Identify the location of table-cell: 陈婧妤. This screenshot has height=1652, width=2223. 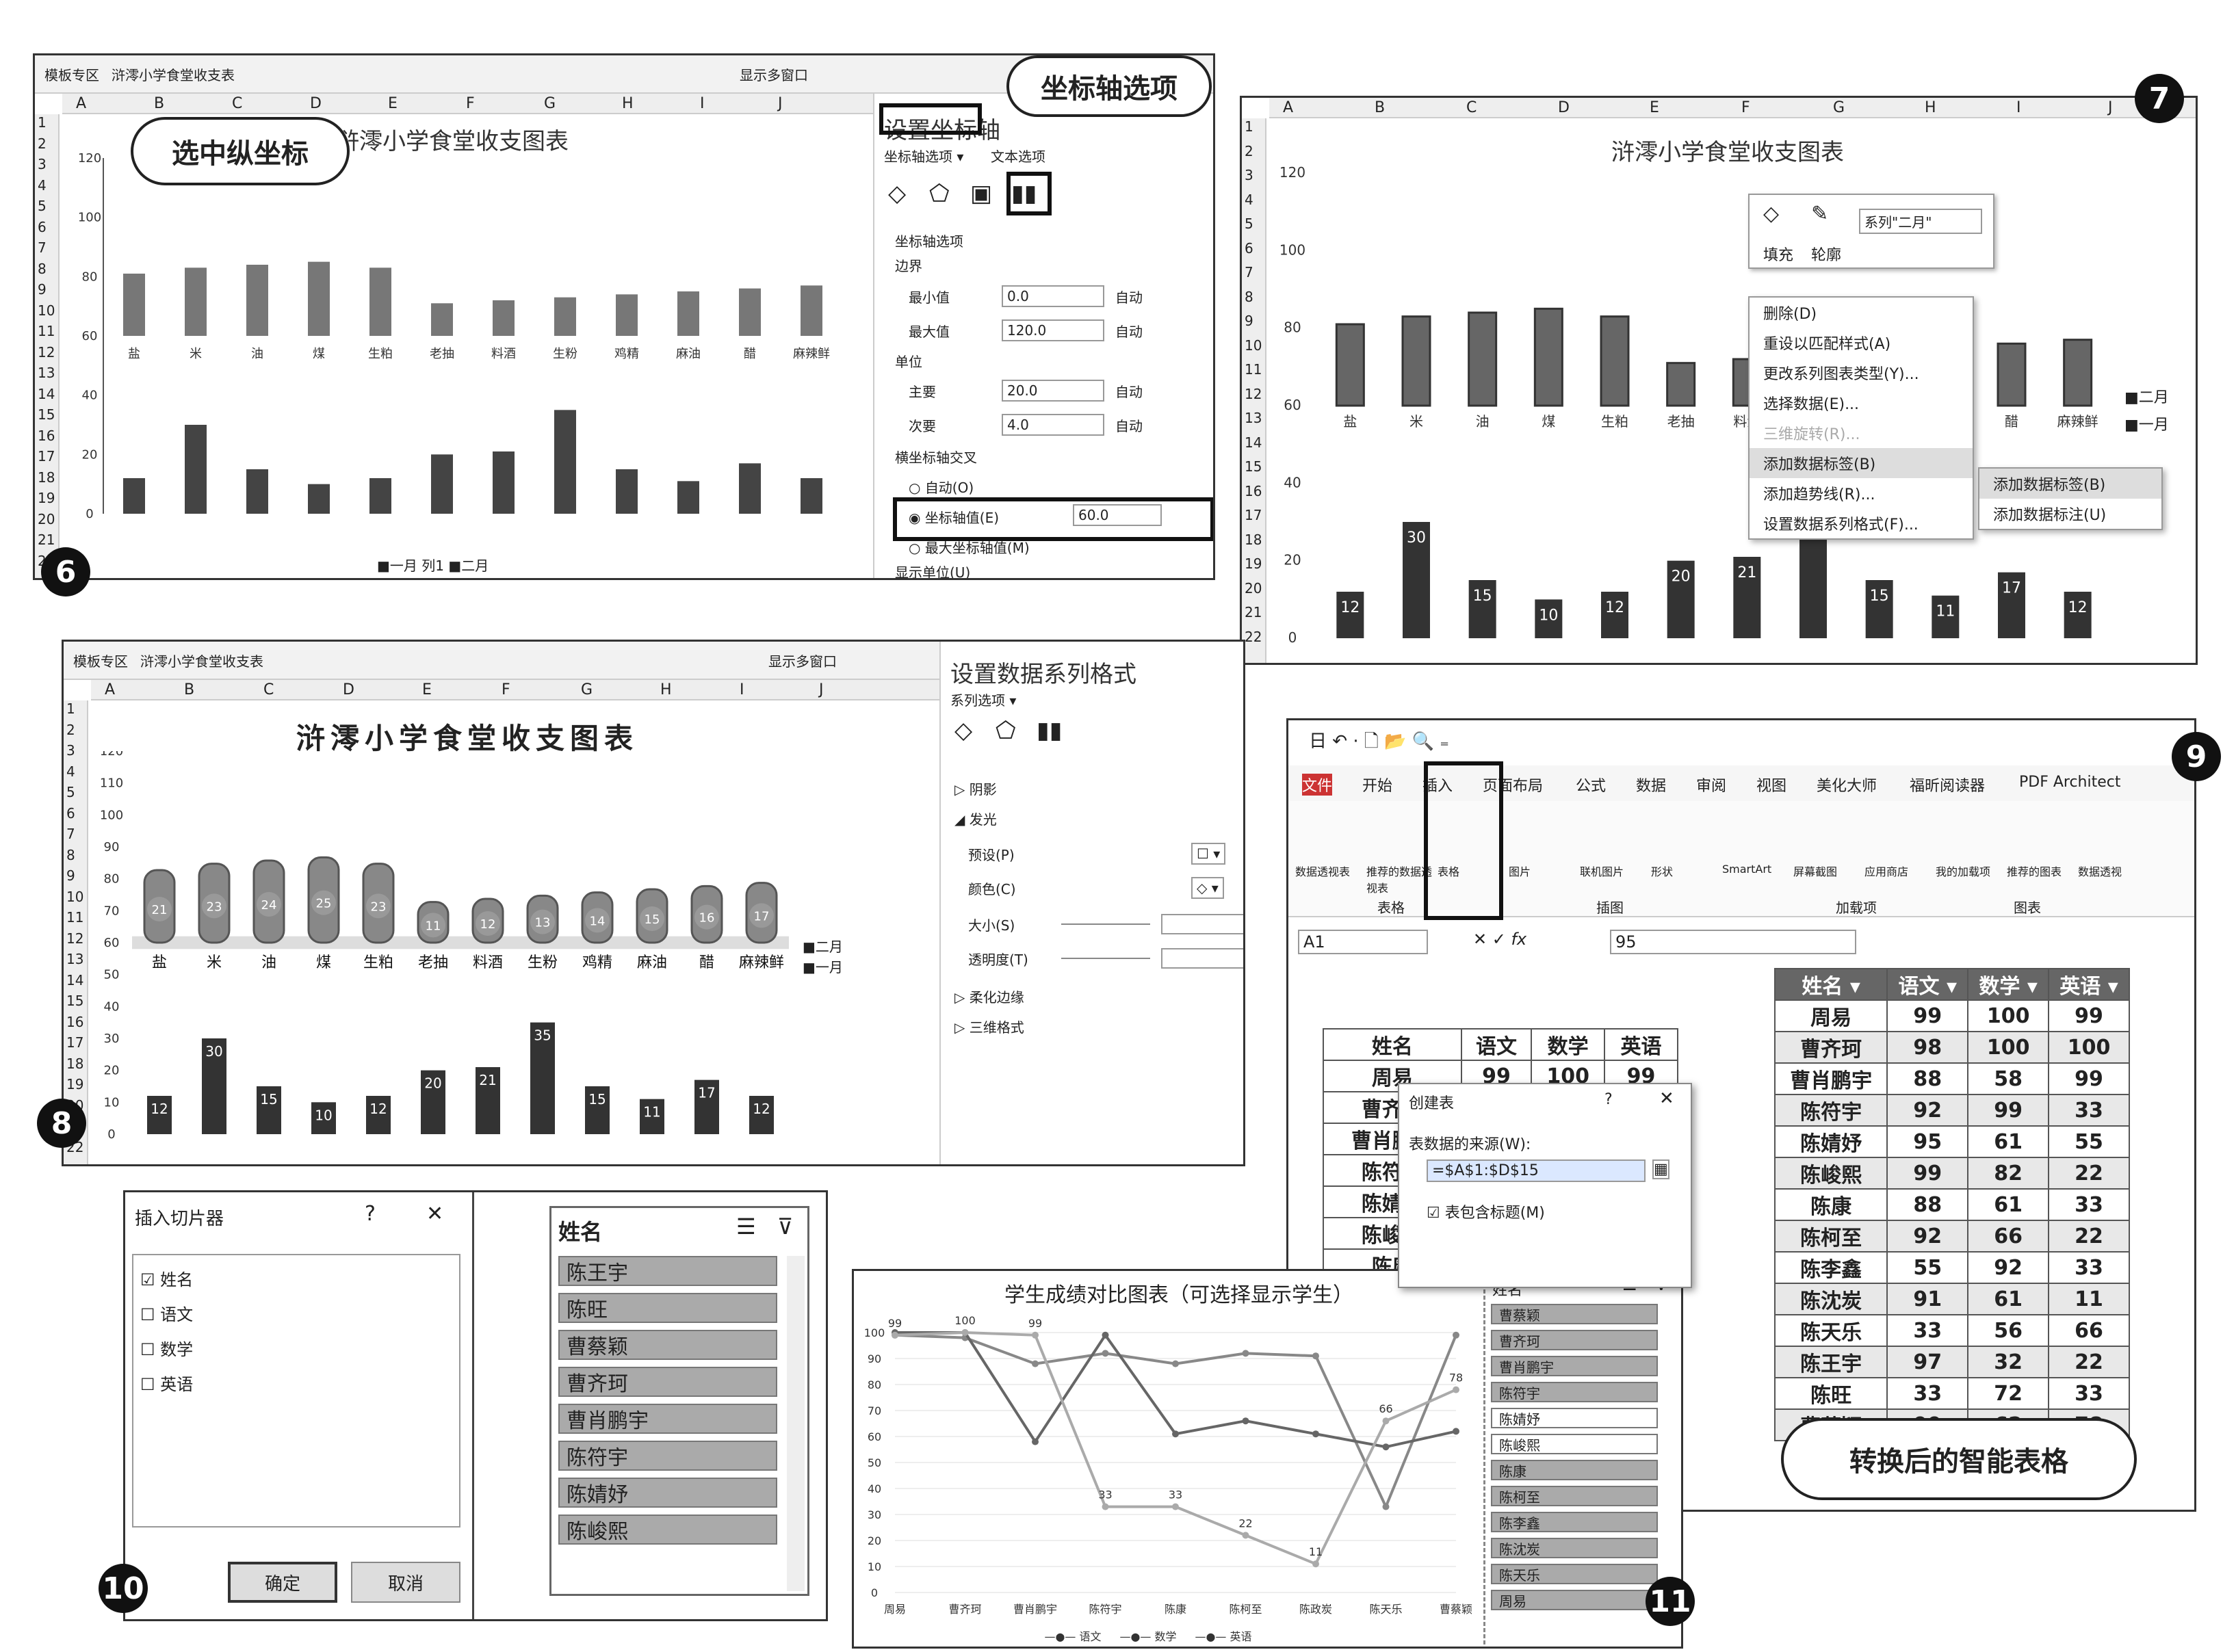
(1830, 1141).